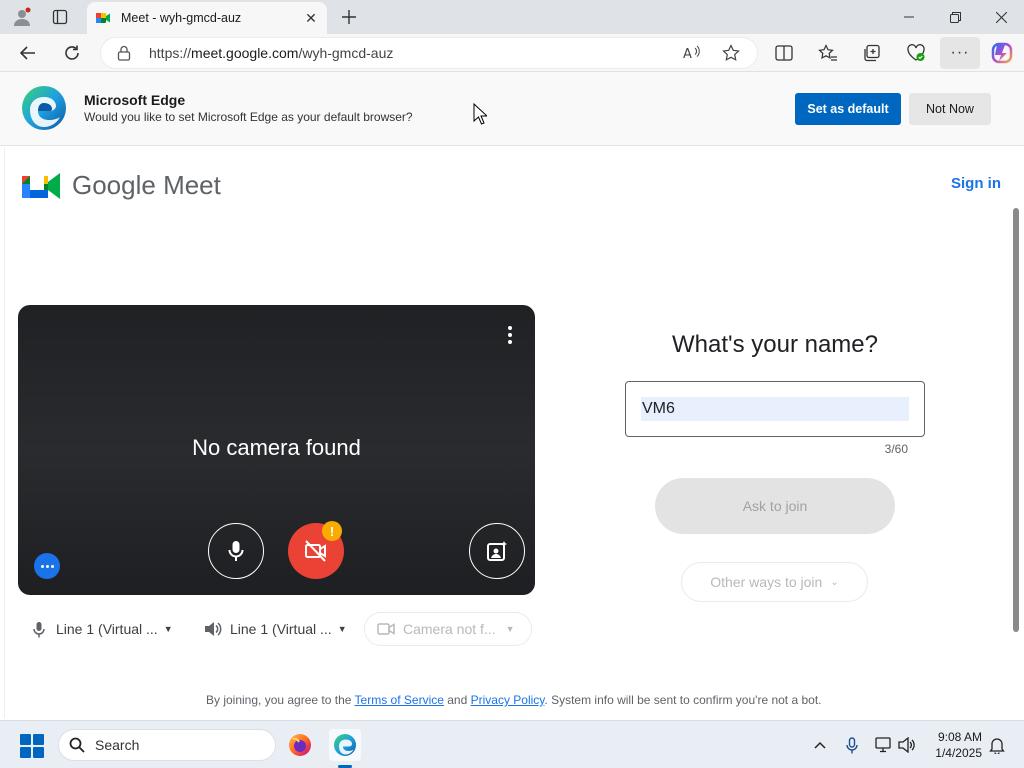  What do you see at coordinates (784, 53) in the screenshot?
I see `split-screen-icon` at bounding box center [784, 53].